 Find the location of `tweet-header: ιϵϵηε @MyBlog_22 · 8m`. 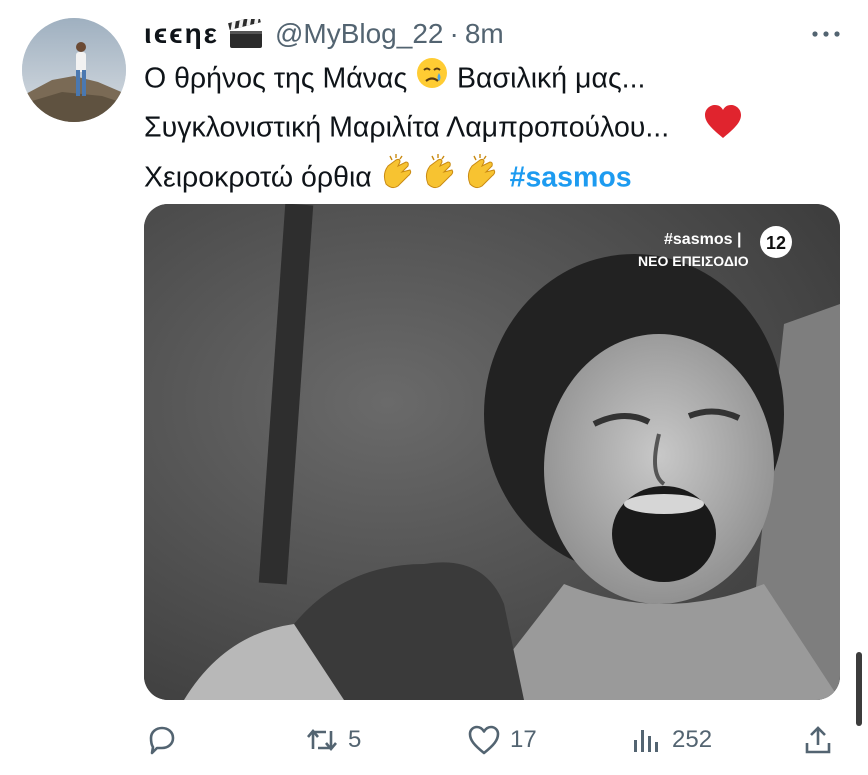

tweet-header: ιϵϵηε @MyBlog_22 · 8m is located at coordinates (486, 34).